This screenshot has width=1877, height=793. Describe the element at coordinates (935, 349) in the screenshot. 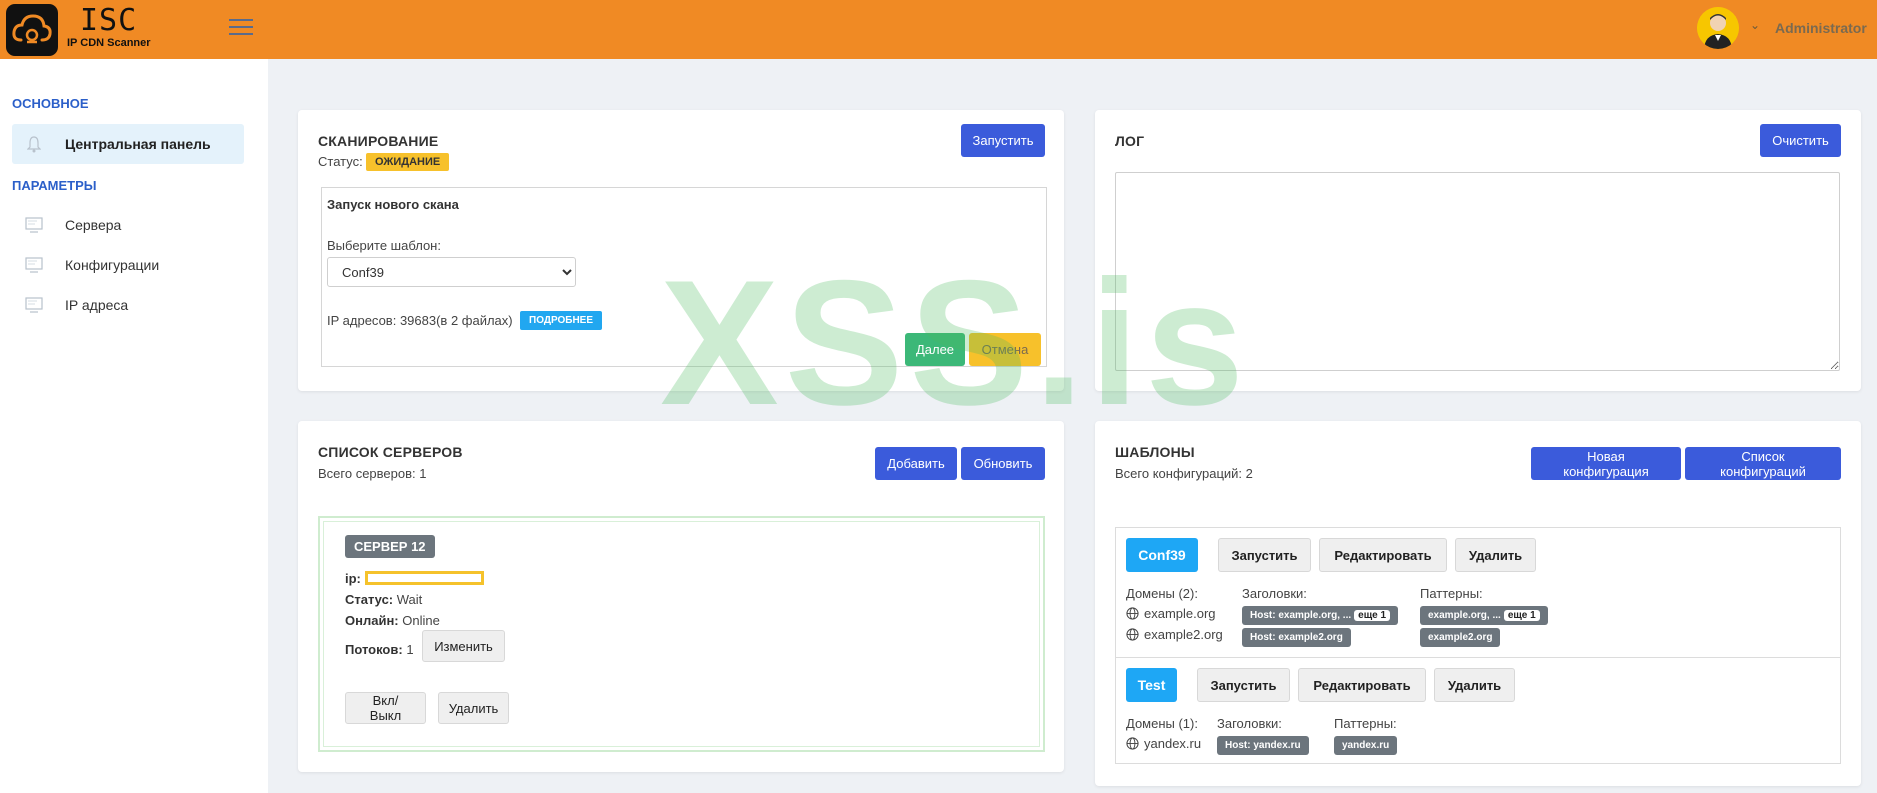

I see `scan-next-button: Далее` at that location.